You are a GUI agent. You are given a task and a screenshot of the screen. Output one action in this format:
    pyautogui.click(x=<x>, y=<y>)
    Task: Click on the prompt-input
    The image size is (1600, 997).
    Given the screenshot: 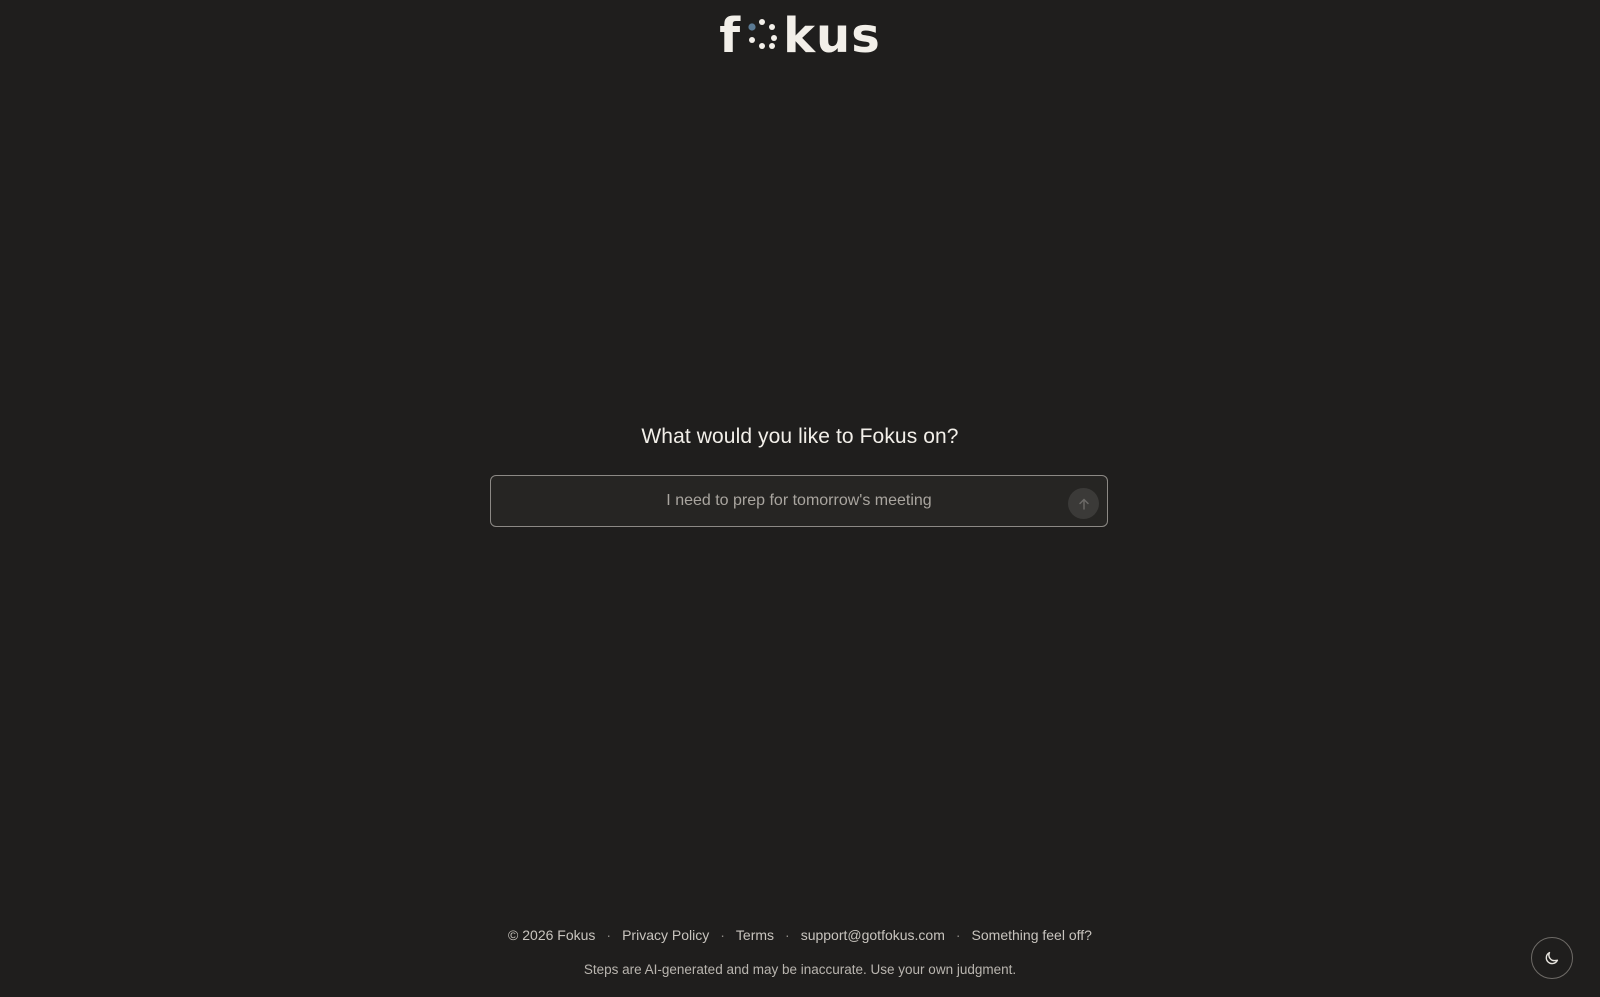 What is the action you would take?
    pyautogui.click(x=799, y=501)
    